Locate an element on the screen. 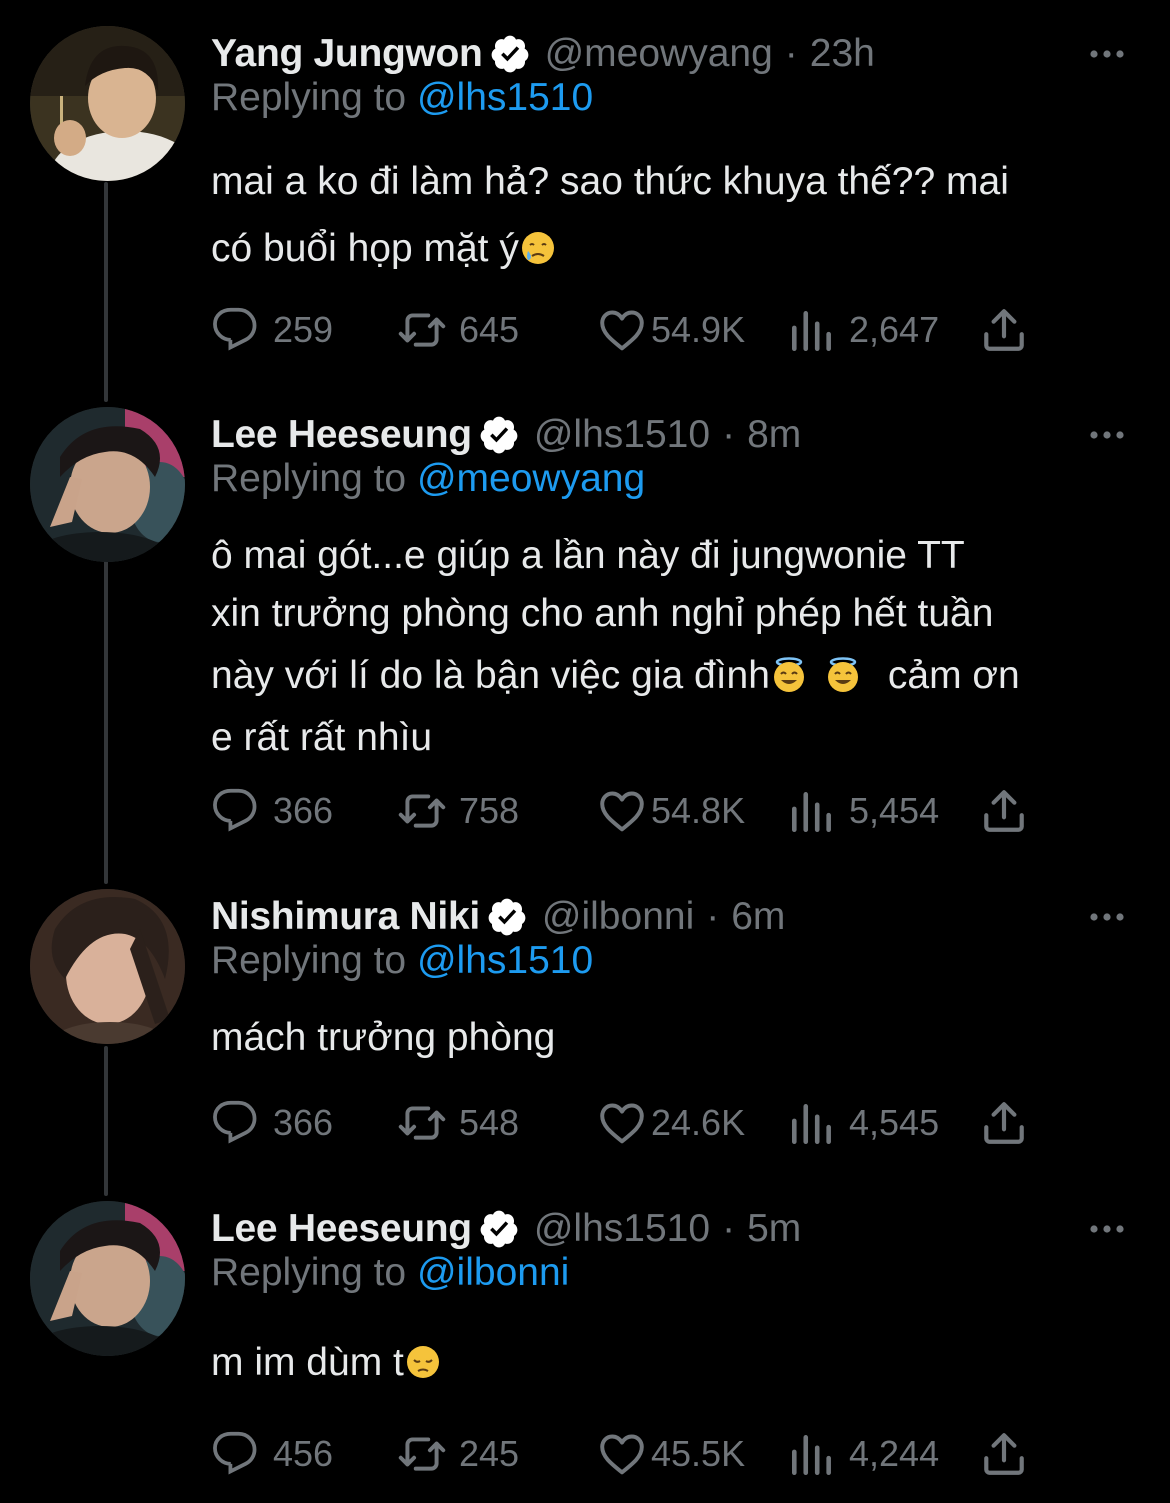  tweet-header: Nishimura Niki @ilbonni · 6m is located at coordinates (498, 917).